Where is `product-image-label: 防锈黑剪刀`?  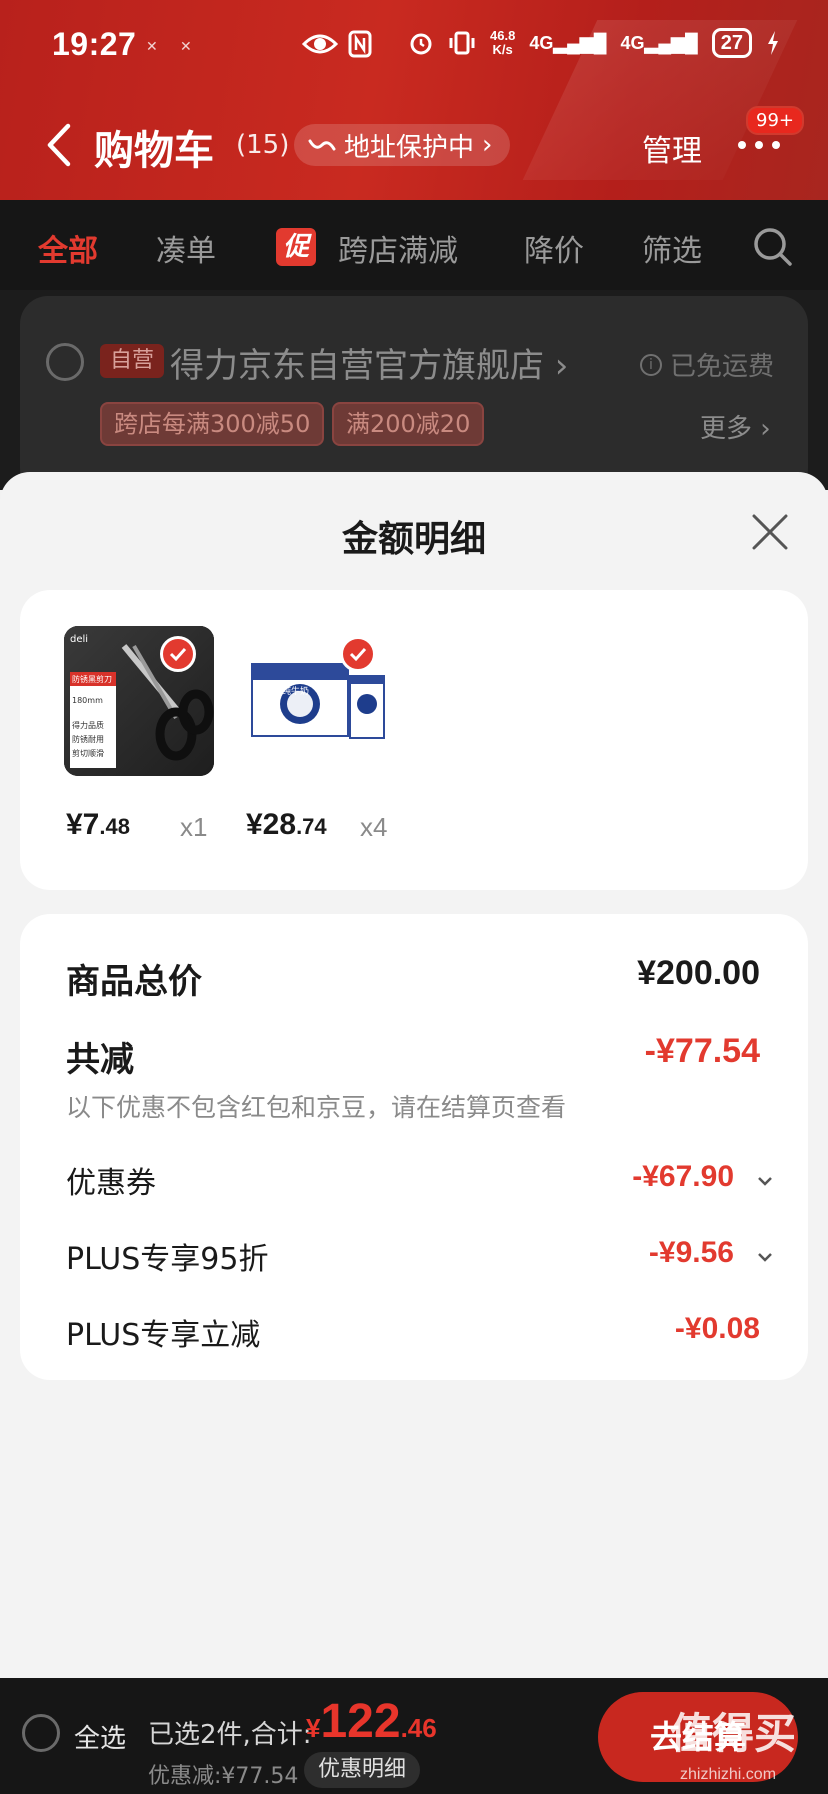 product-image-label: 防锈黑剪刀 is located at coordinates (92, 679).